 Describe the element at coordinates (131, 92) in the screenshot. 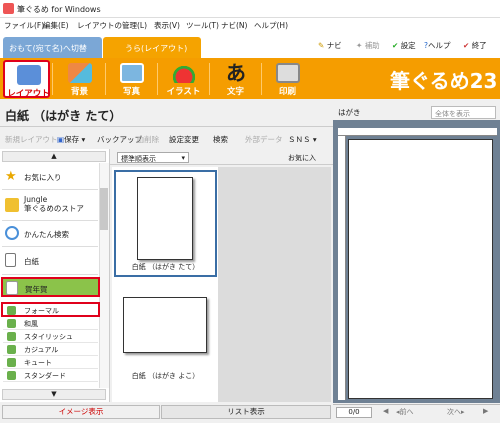

I see `toolbar-photo-label: 写真` at that location.